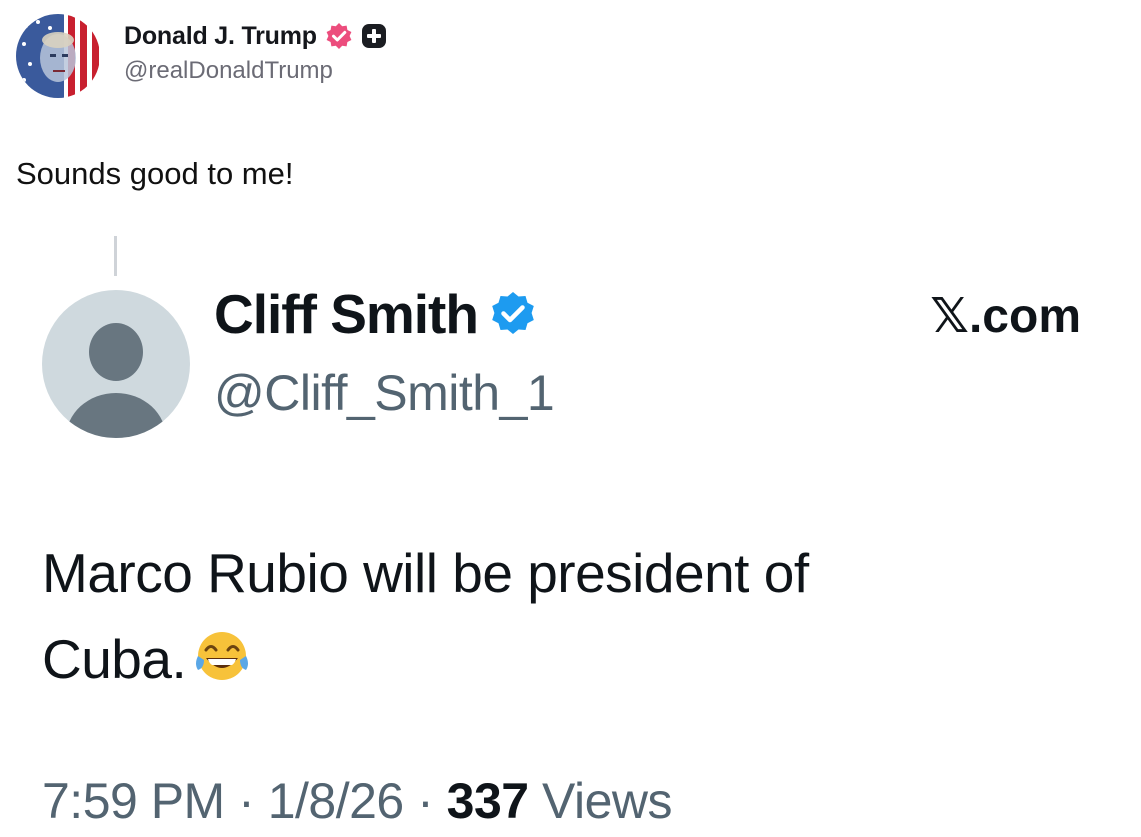 The image size is (1141, 837). I want to click on tears-of-joy-emoji-icon, so click(222, 654).